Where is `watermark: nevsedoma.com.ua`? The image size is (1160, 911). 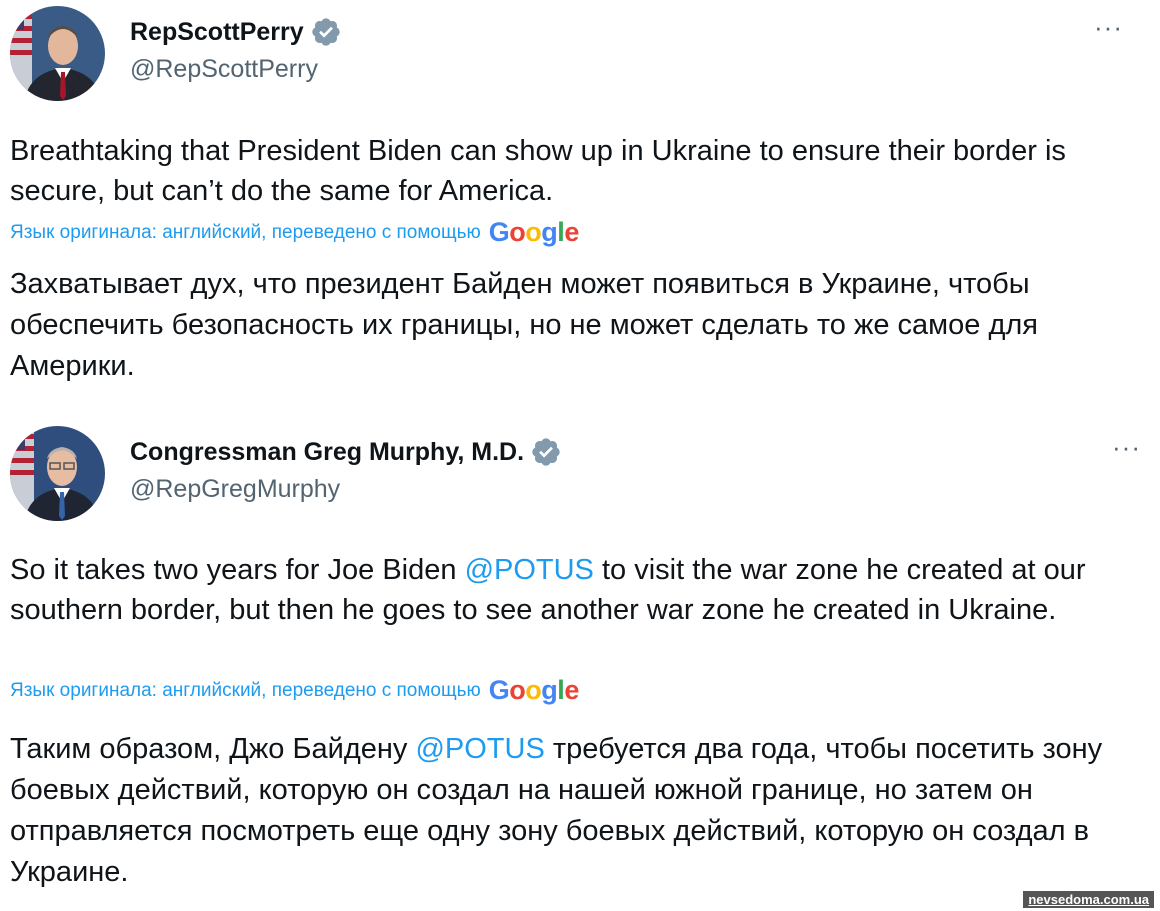
watermark: nevsedoma.com.ua is located at coordinates (1088, 899).